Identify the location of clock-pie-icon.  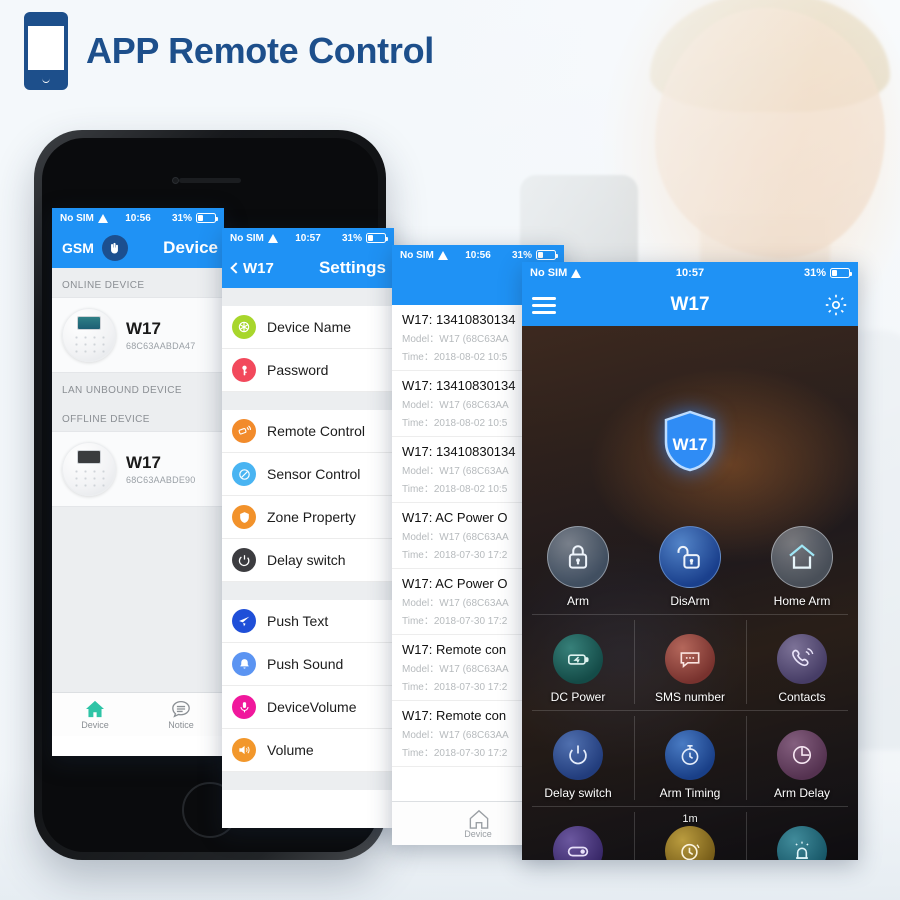
(802, 755).